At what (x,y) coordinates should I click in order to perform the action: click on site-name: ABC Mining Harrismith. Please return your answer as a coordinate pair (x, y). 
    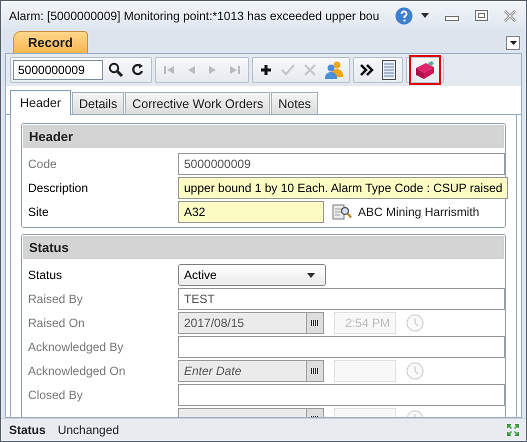
    Looking at the image, I should click on (419, 212).